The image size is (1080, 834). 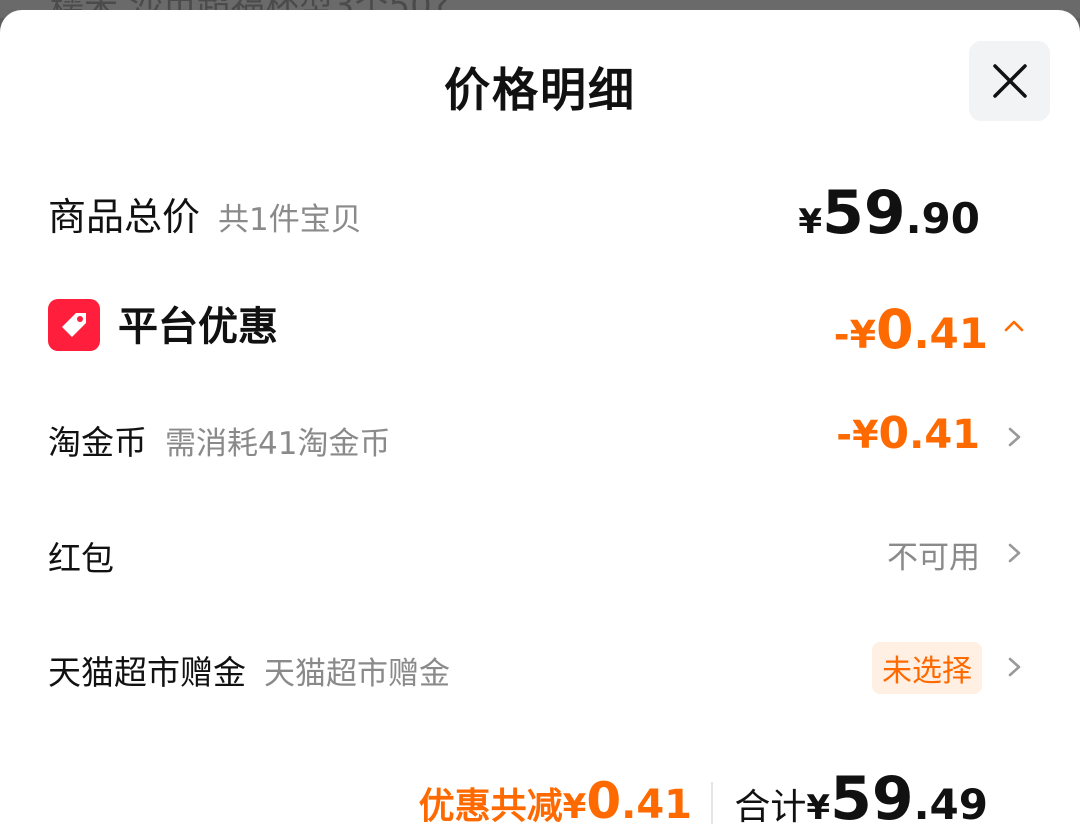 What do you see at coordinates (927, 668) in the screenshot?
I see `tmall-status-badge: 未选择` at bounding box center [927, 668].